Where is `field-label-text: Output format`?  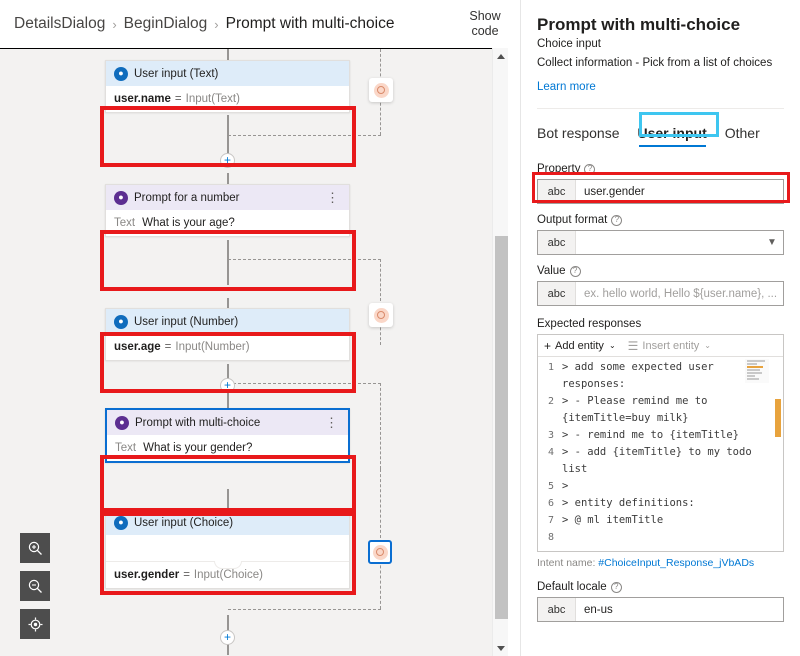 field-label-text: Output format is located at coordinates (572, 220).